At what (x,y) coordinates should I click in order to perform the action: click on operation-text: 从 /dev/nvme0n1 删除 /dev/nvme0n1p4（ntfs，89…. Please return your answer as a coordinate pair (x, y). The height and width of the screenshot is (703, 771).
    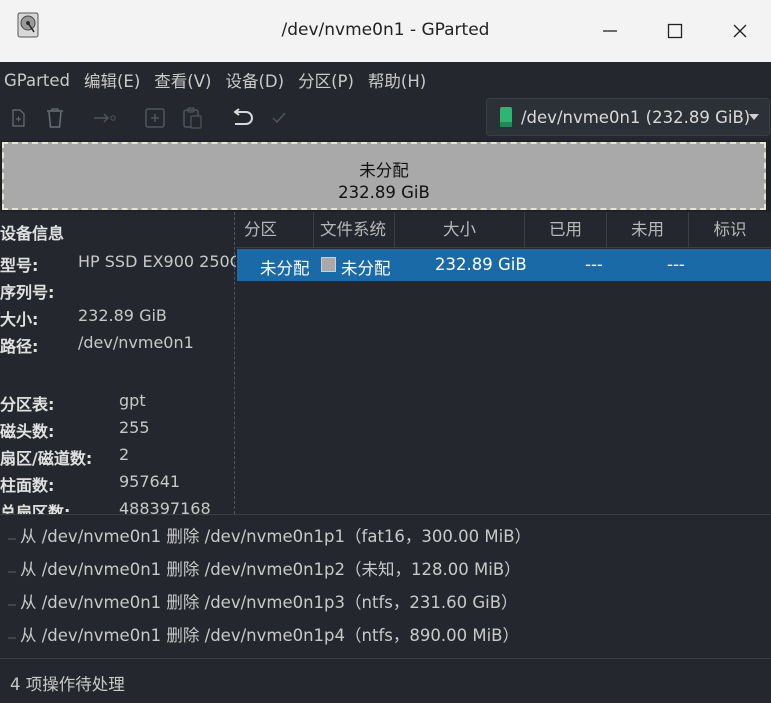
    Looking at the image, I should click on (269, 635).